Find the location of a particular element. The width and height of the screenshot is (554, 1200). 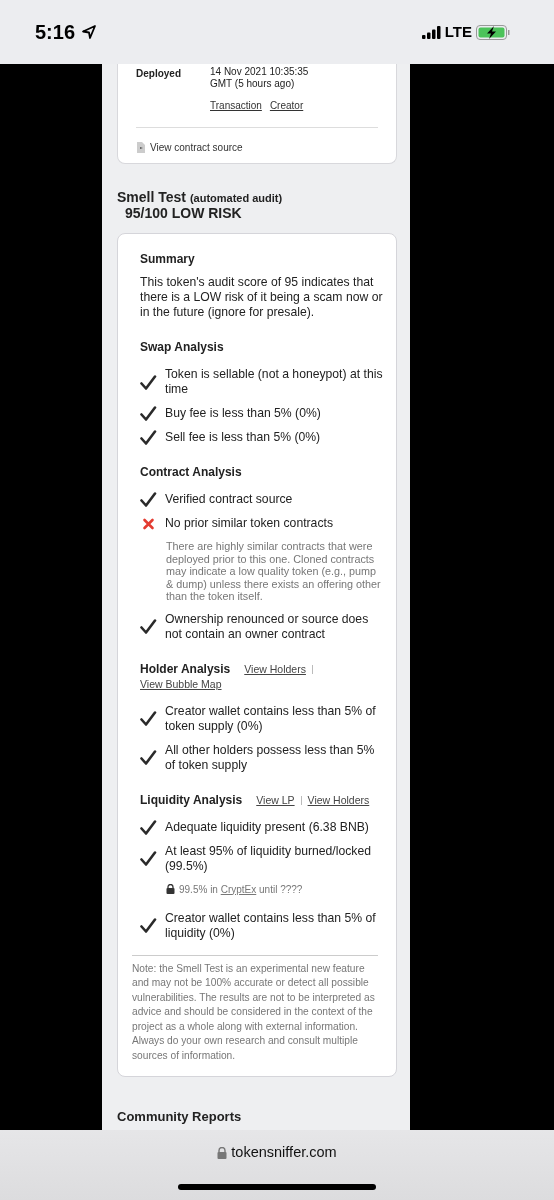

link: View contract source is located at coordinates (196, 147).